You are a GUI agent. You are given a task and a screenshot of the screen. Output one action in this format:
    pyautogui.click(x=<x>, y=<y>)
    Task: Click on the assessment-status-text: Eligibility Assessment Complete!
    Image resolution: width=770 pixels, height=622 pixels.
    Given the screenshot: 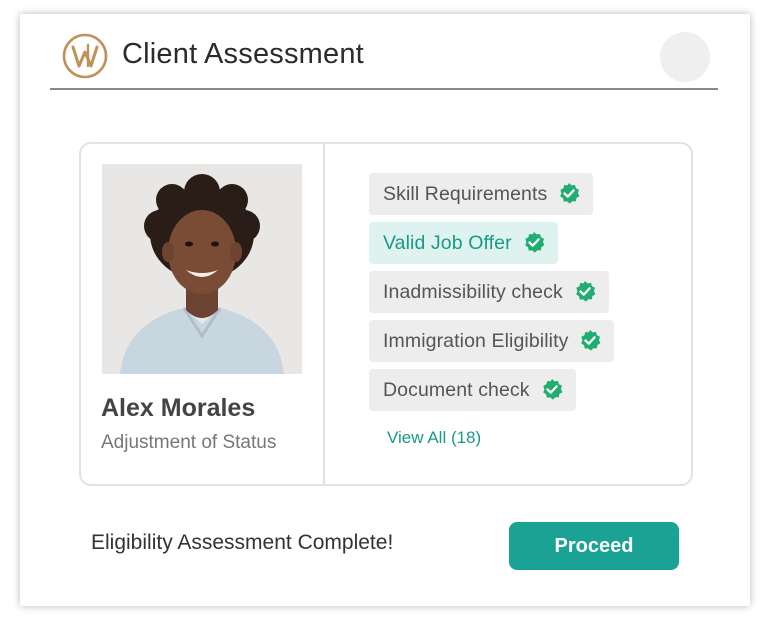 What is the action you would take?
    pyautogui.click(x=242, y=542)
    